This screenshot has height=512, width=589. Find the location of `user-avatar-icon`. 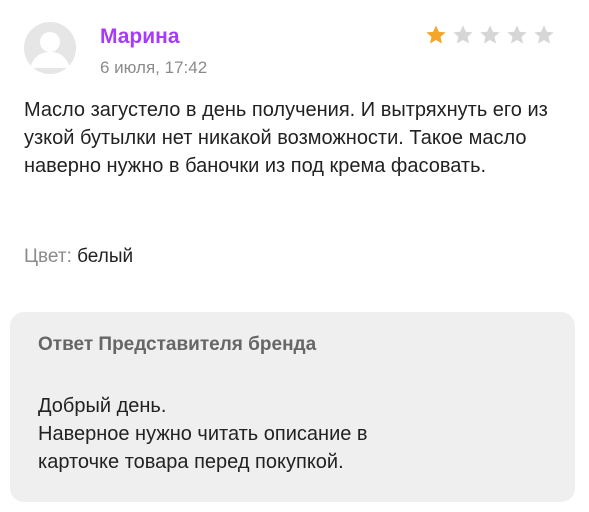

user-avatar-icon is located at coordinates (50, 48).